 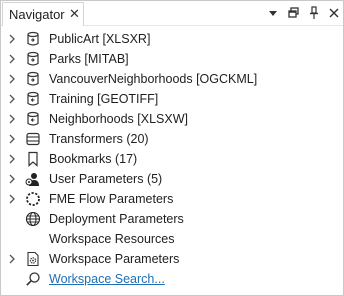 I want to click on tree-item-deployment-parameters: Deployment Parameters, so click(x=172, y=219).